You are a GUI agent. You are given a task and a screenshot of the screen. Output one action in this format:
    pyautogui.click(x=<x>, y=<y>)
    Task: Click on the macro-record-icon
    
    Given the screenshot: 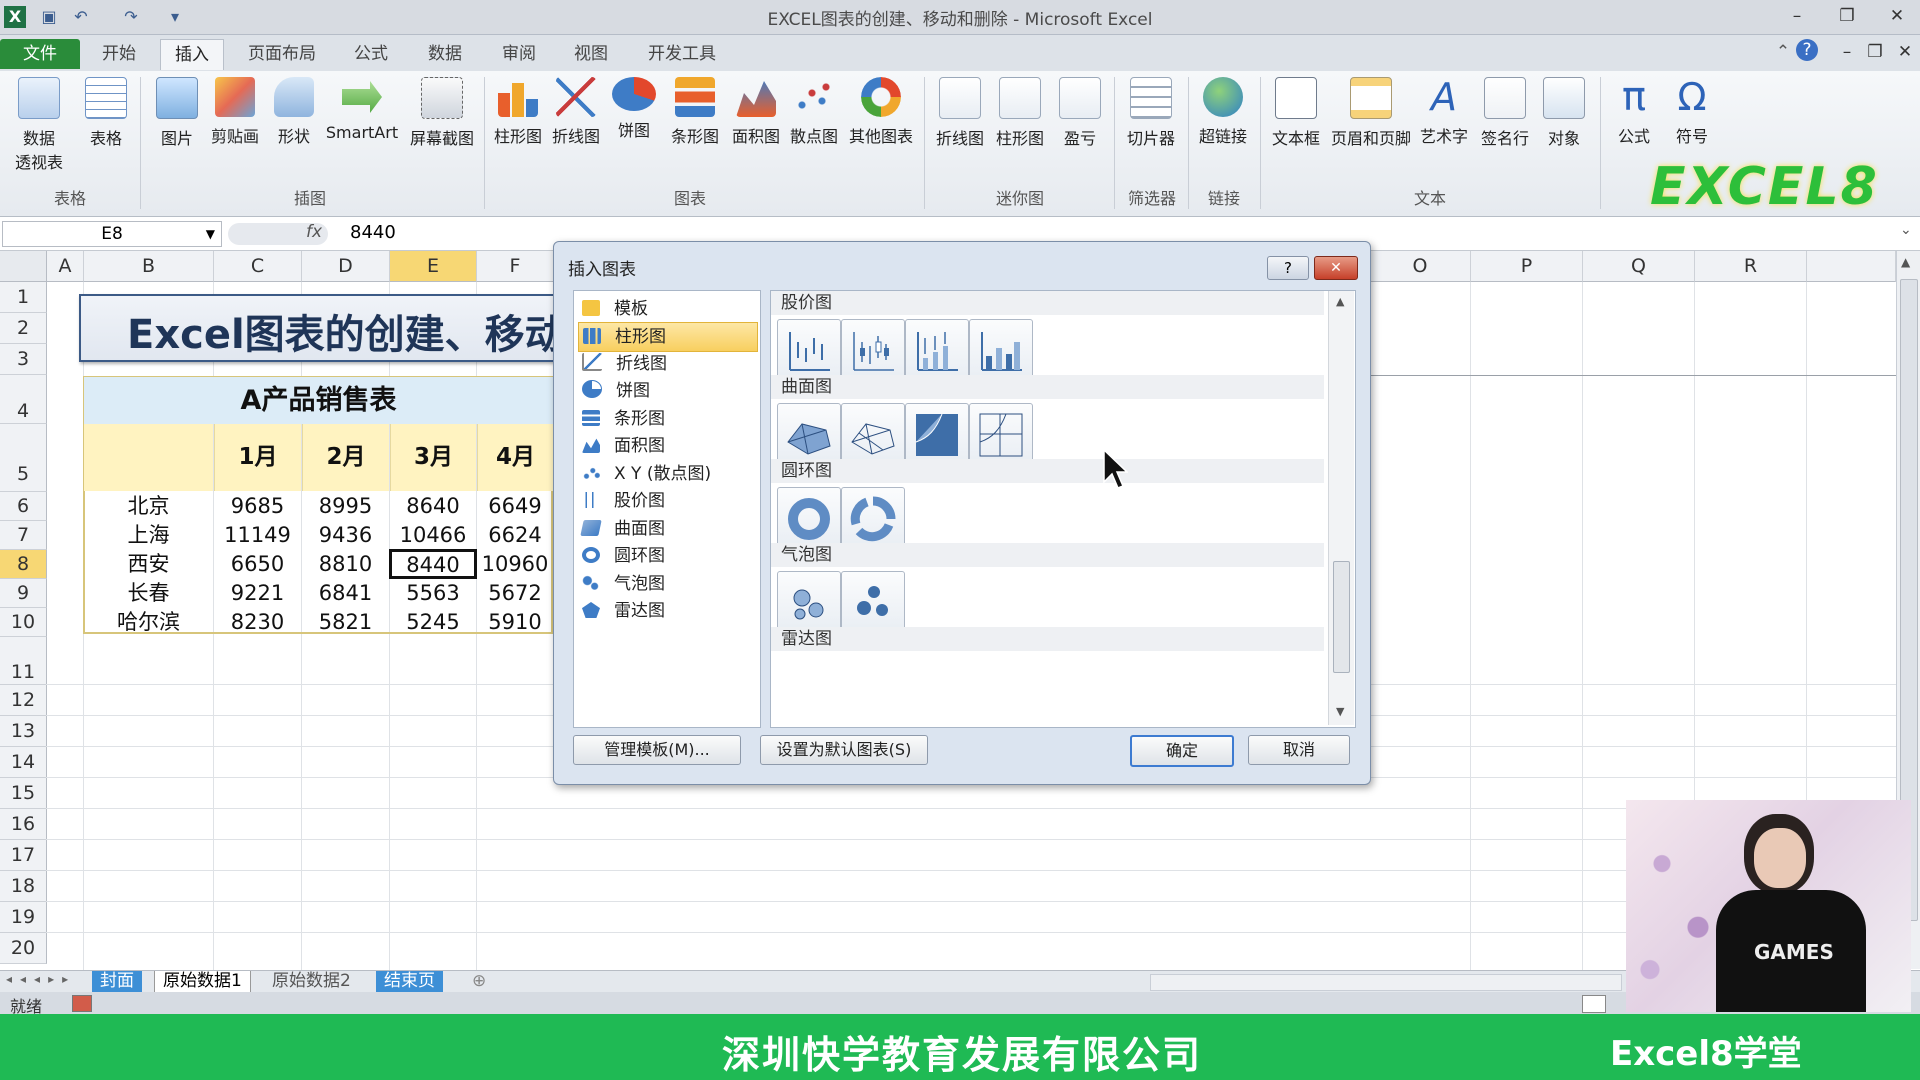 What is the action you would take?
    pyautogui.click(x=82, y=1003)
    